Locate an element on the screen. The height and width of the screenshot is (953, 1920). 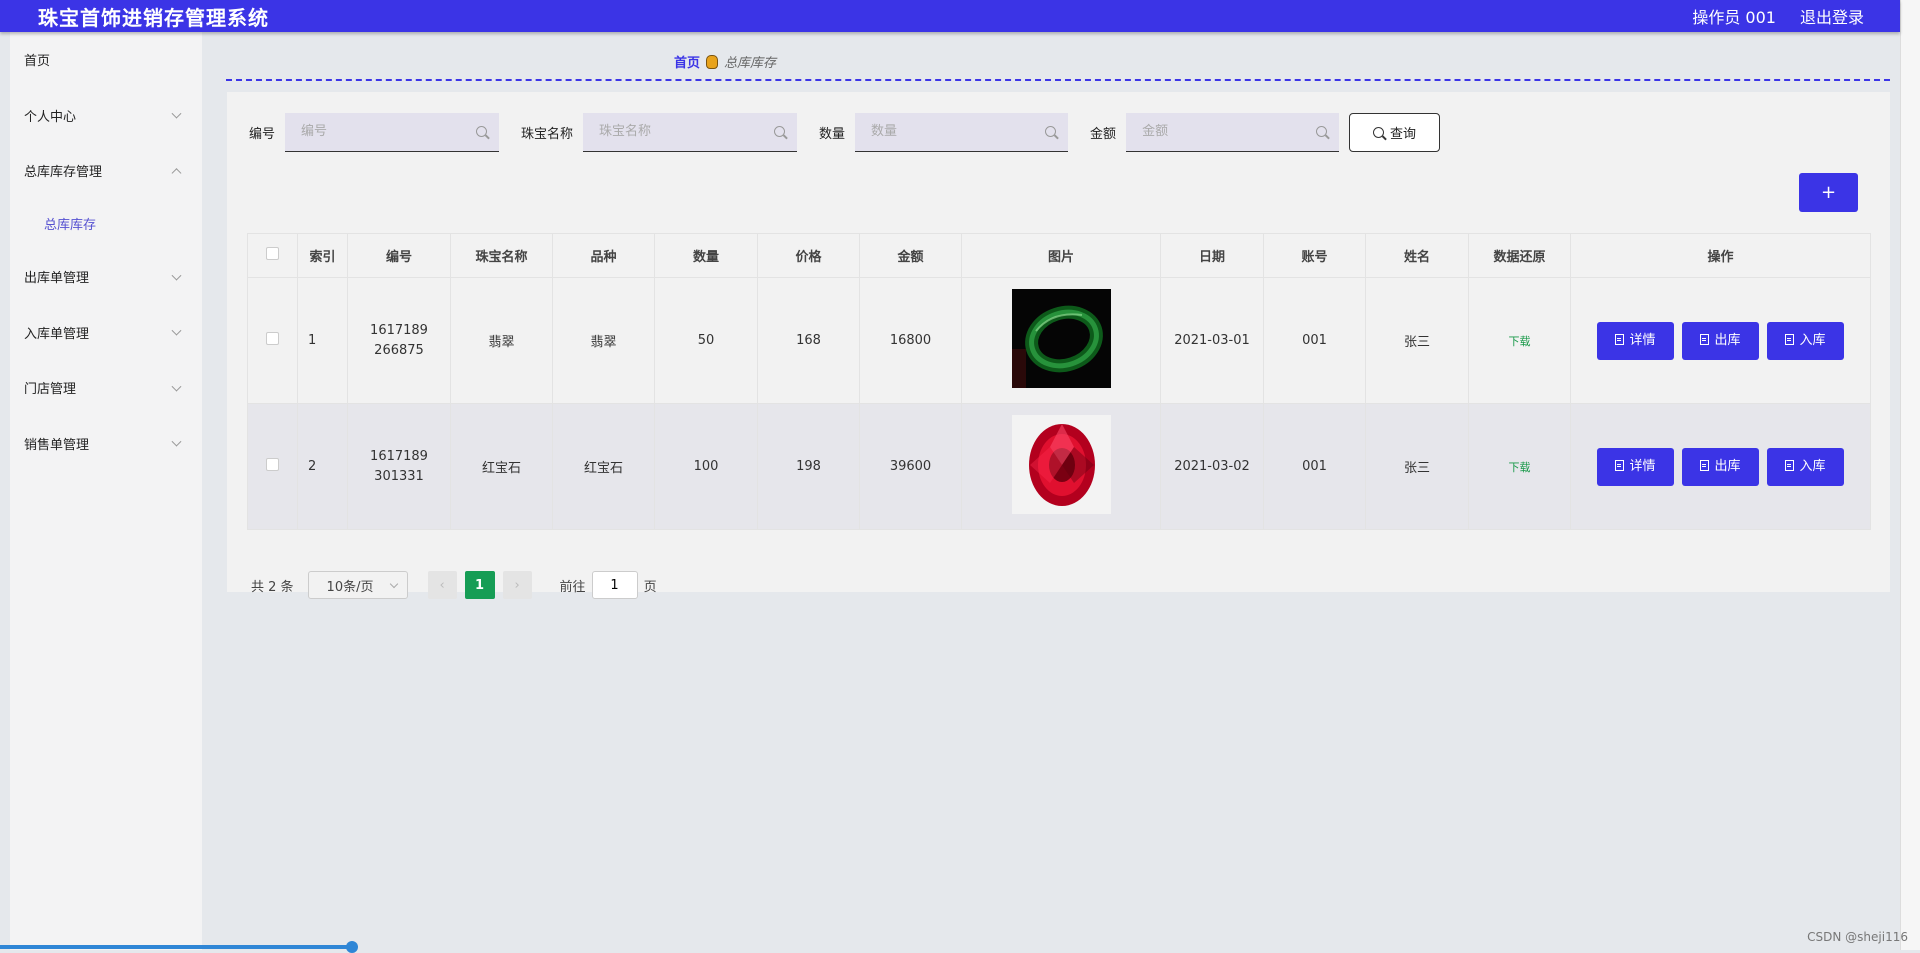
search-bar: 编号 珠宝名称 数量 金额 查询 is located at coordinates (833, 132).